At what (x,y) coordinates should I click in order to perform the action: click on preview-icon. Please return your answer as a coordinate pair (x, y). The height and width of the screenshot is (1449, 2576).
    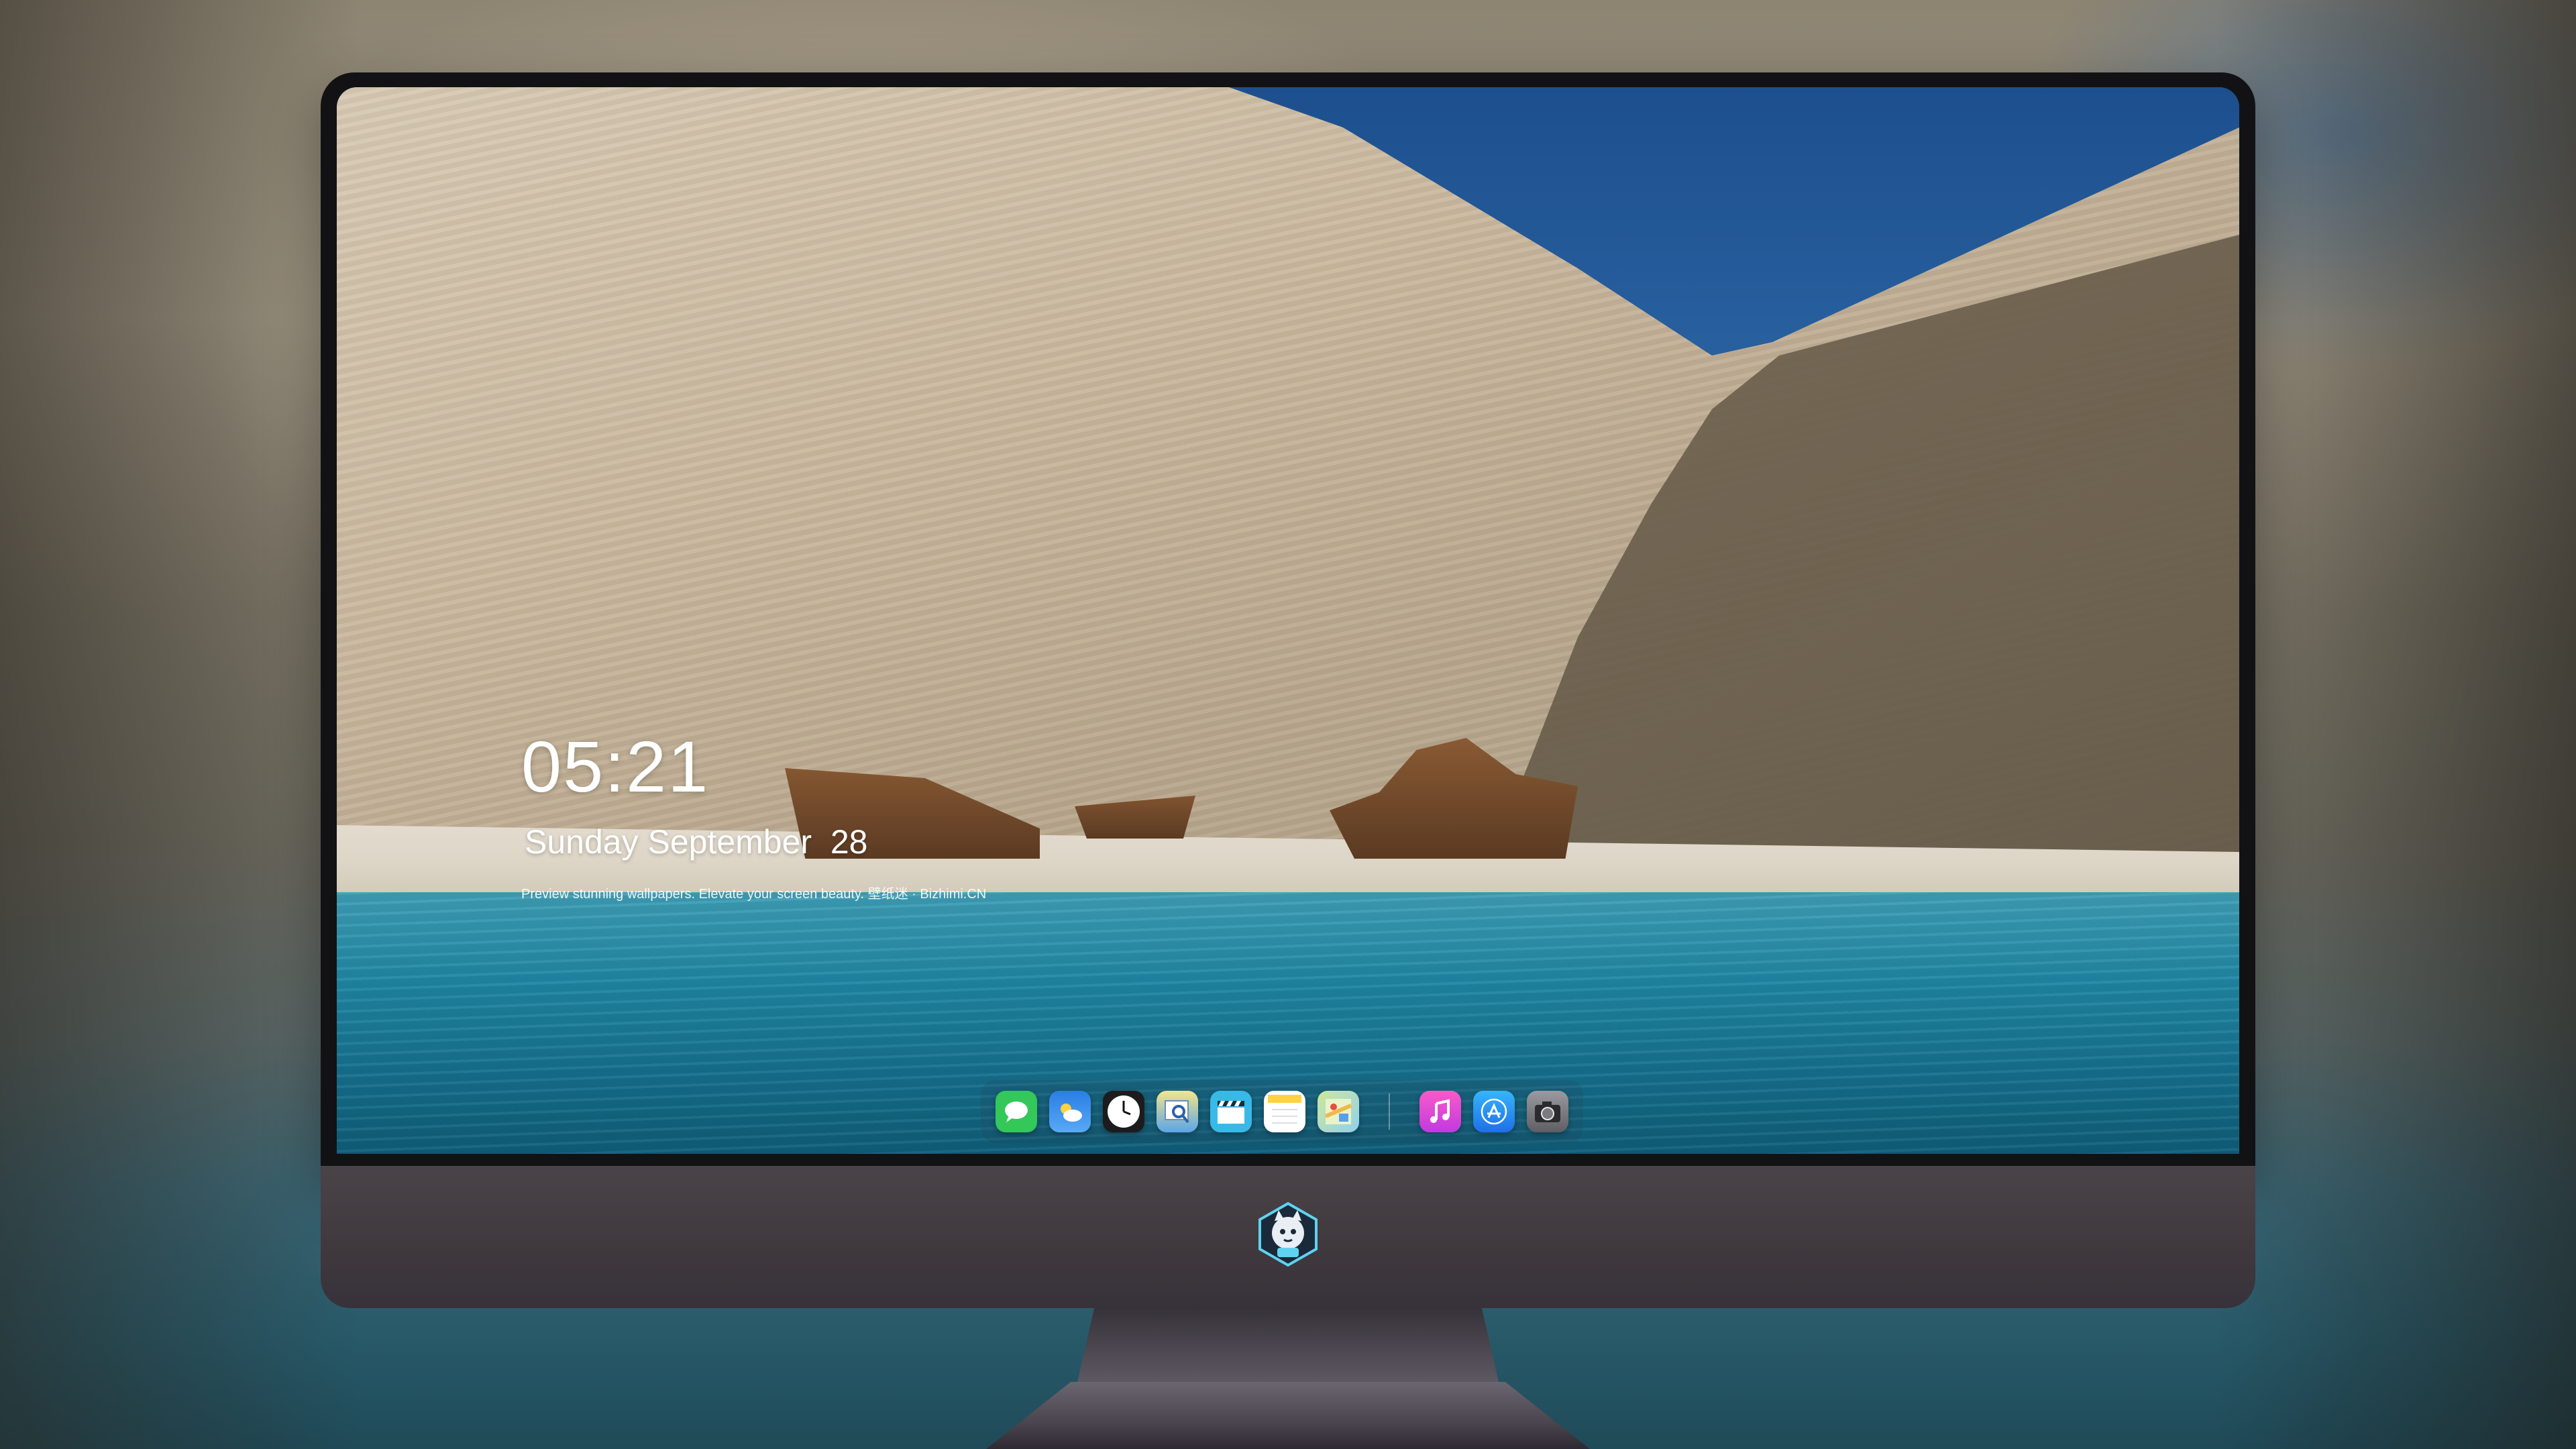
    Looking at the image, I should click on (1177, 1111).